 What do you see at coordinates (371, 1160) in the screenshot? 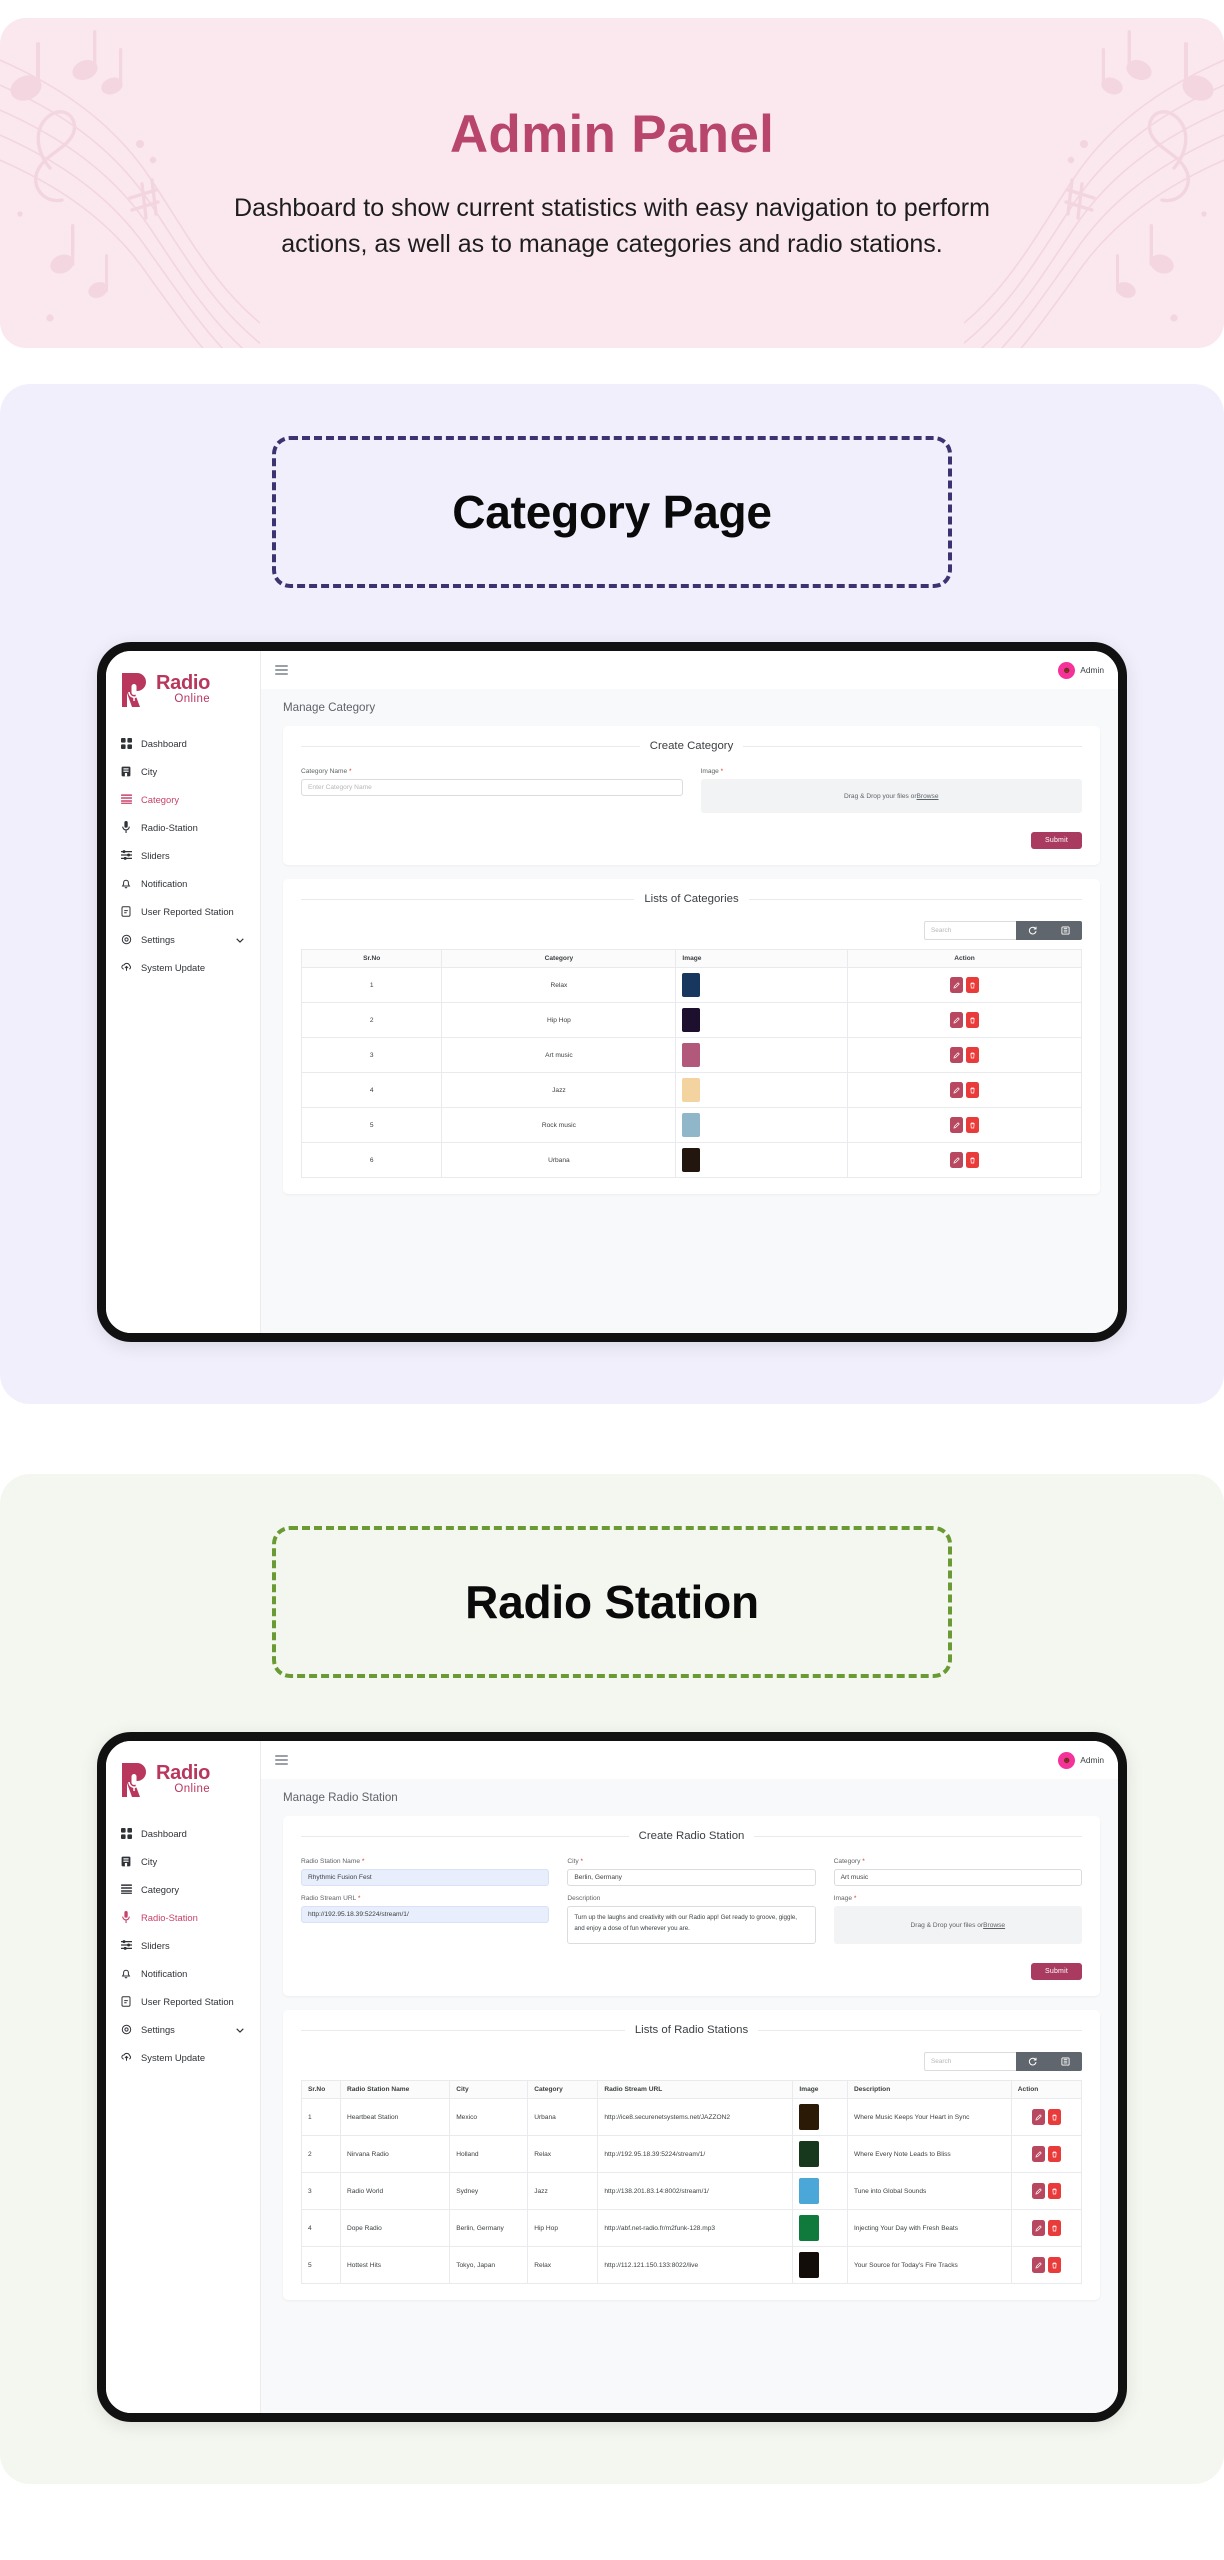
I see `cell-sr-no: 6` at bounding box center [371, 1160].